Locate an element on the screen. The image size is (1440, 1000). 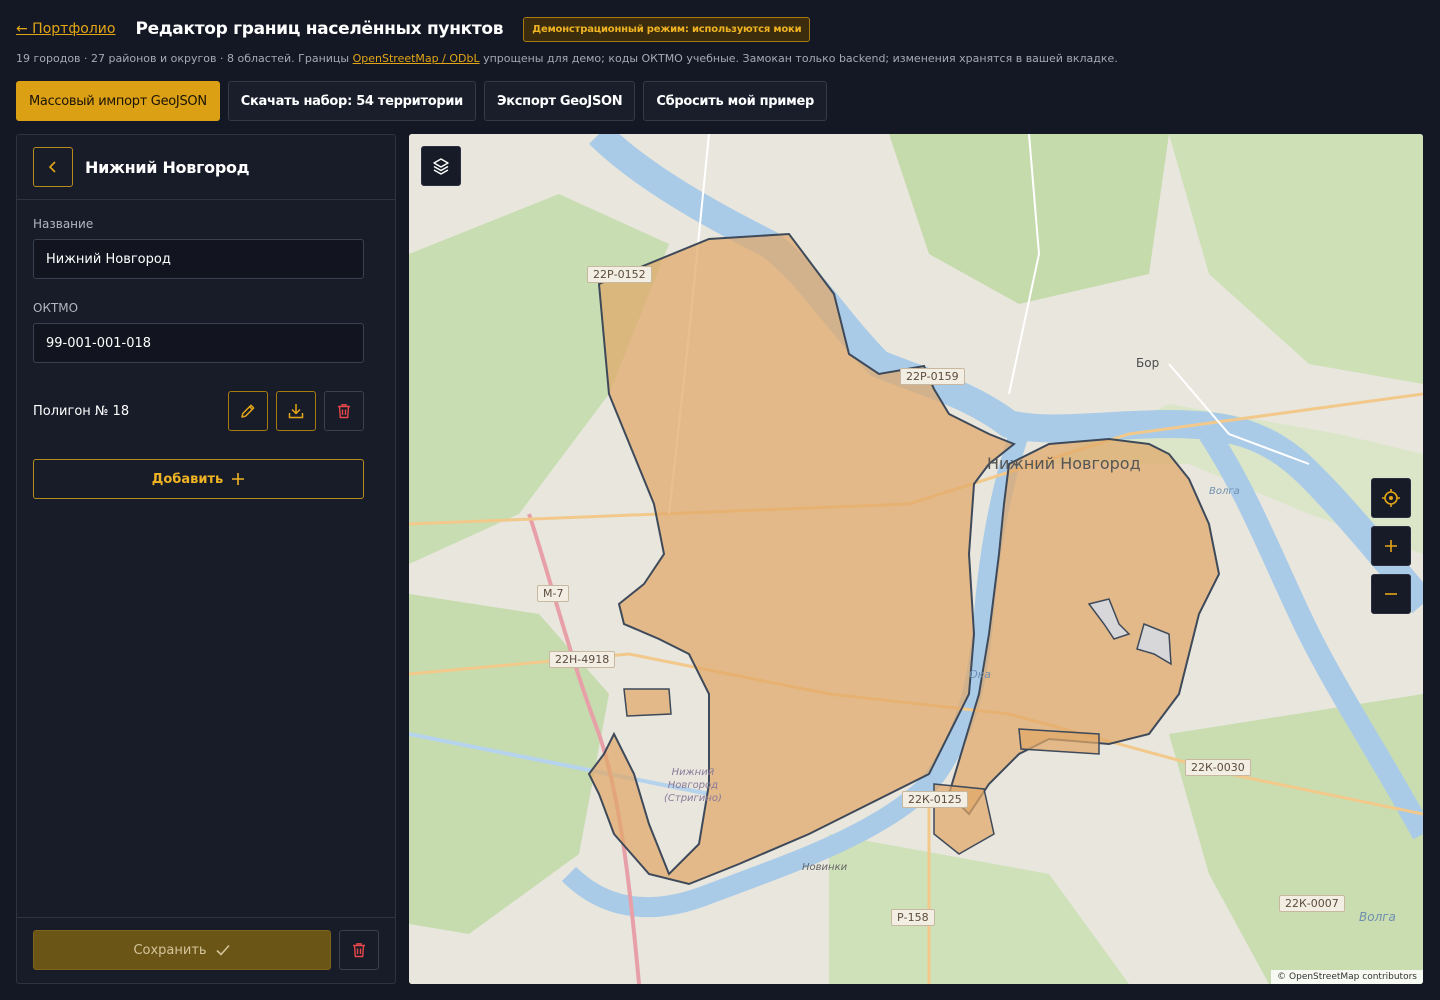
oka-label: Ока is located at coordinates (980, 674).